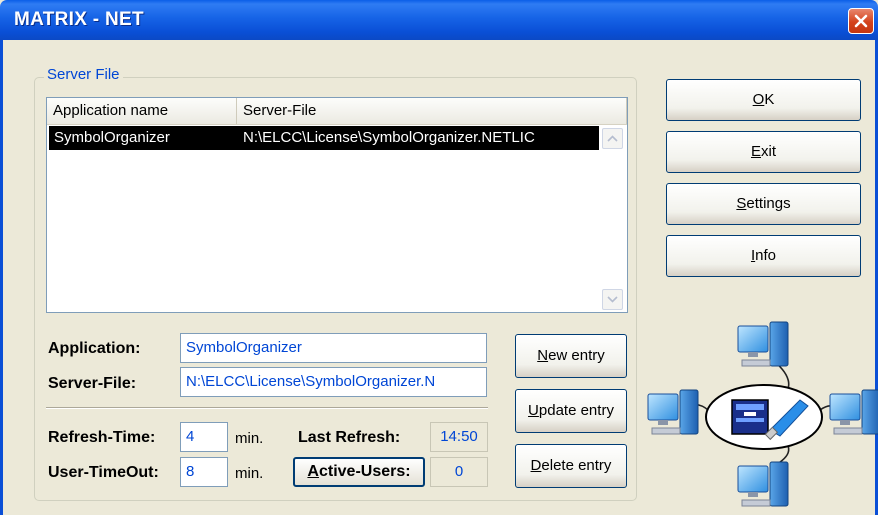 Image resolution: width=878 pixels, height=515 pixels. I want to click on ok-button: OK, so click(763, 100).